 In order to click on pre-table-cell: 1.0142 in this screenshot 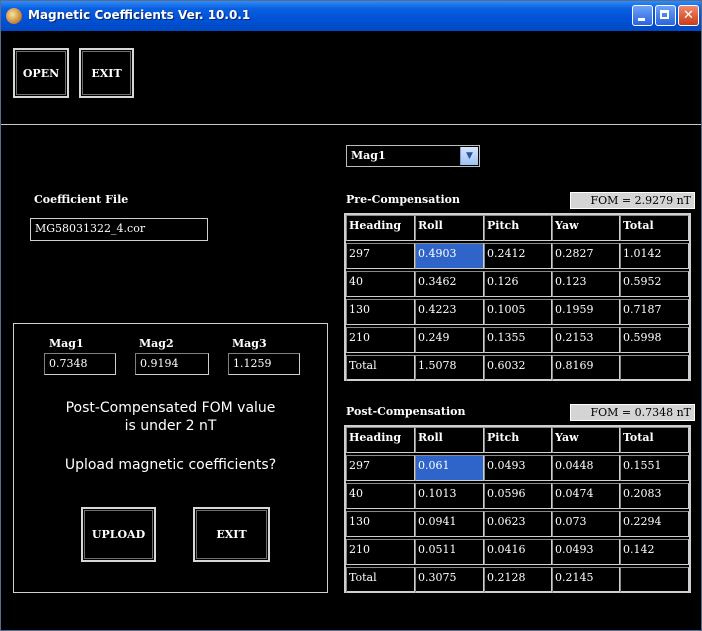, I will do `click(654, 256)`.